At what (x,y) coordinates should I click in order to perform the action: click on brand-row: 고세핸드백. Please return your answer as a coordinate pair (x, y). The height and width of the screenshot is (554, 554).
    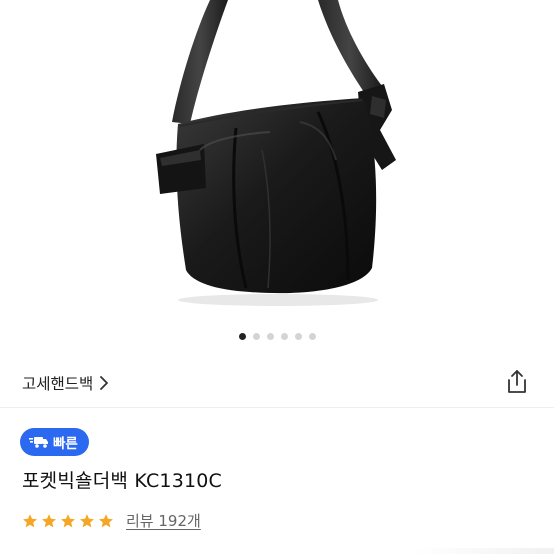
    Looking at the image, I should click on (277, 384).